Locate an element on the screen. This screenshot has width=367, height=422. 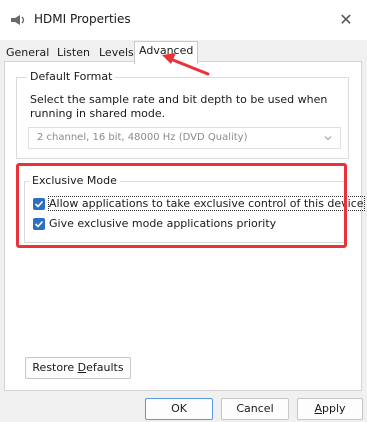
close-button: ✕ is located at coordinates (346, 20).